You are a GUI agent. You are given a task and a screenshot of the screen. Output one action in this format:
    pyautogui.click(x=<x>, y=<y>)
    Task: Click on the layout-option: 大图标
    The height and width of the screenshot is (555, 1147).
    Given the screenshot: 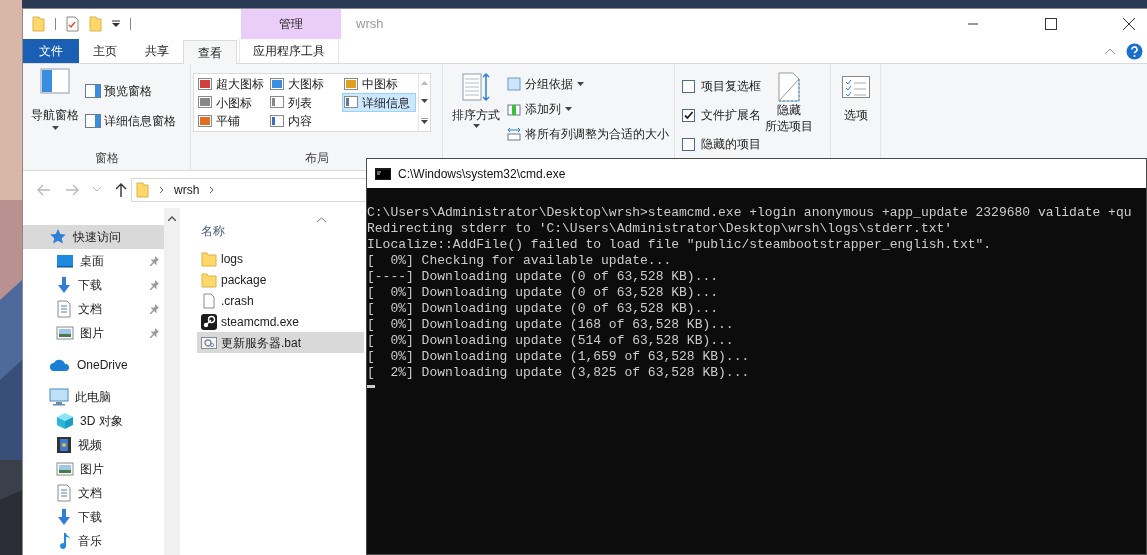 What is the action you would take?
    pyautogui.click(x=305, y=84)
    